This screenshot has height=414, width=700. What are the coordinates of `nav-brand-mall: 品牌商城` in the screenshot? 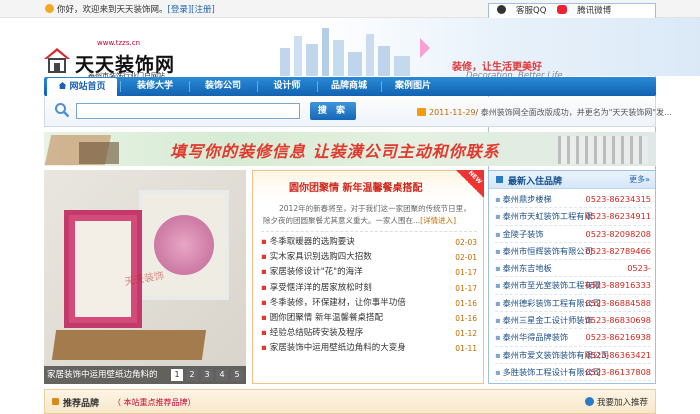 It's located at (349, 86).